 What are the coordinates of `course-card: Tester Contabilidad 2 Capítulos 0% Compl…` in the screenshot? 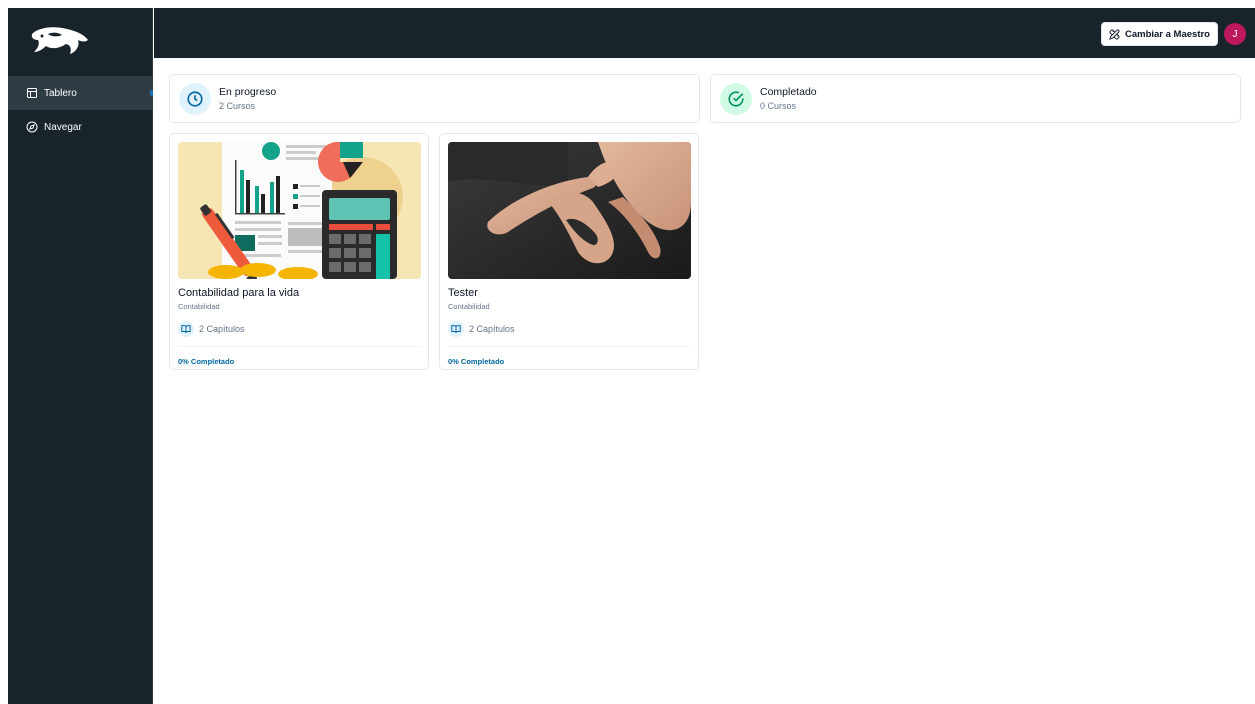 It's located at (569, 251).